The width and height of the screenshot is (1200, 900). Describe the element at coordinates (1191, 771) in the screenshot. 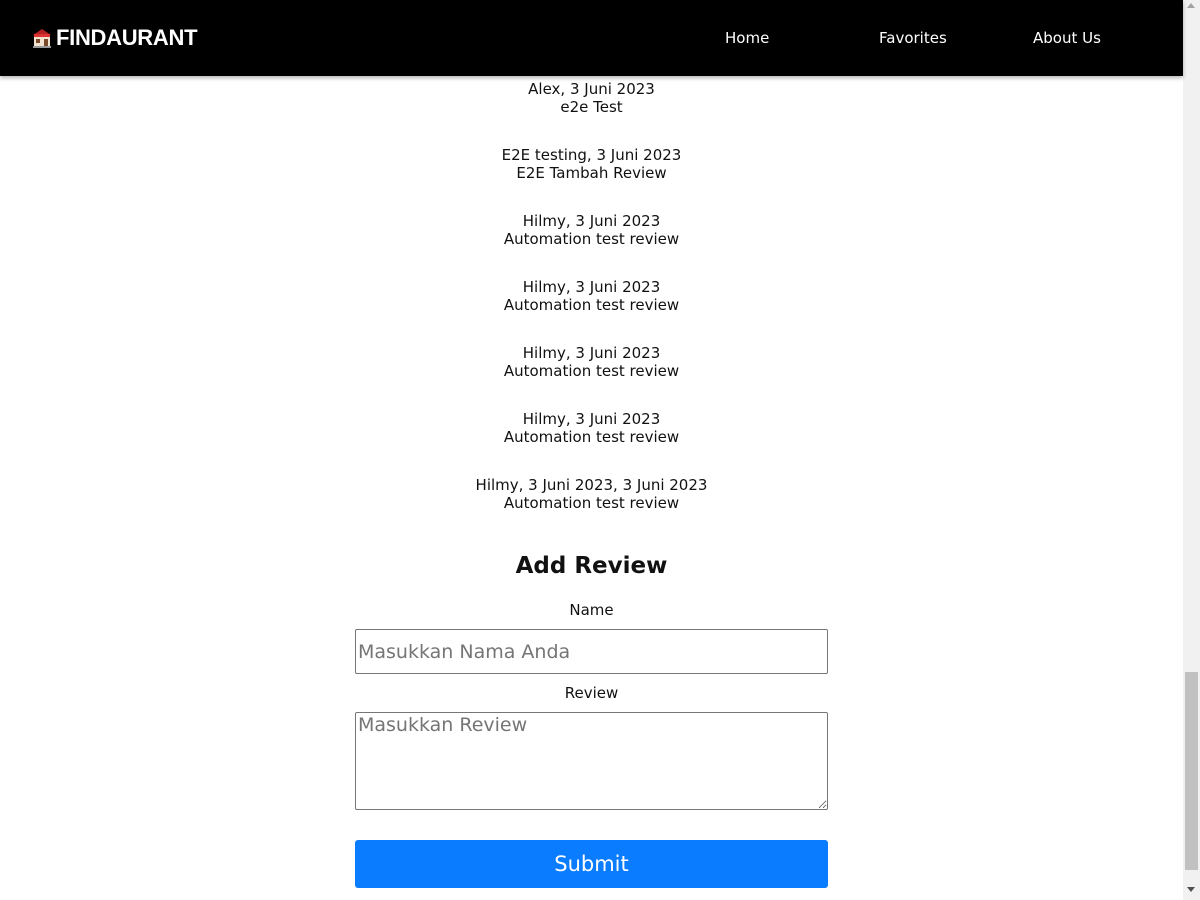

I see `scrollbar-thumb` at that location.